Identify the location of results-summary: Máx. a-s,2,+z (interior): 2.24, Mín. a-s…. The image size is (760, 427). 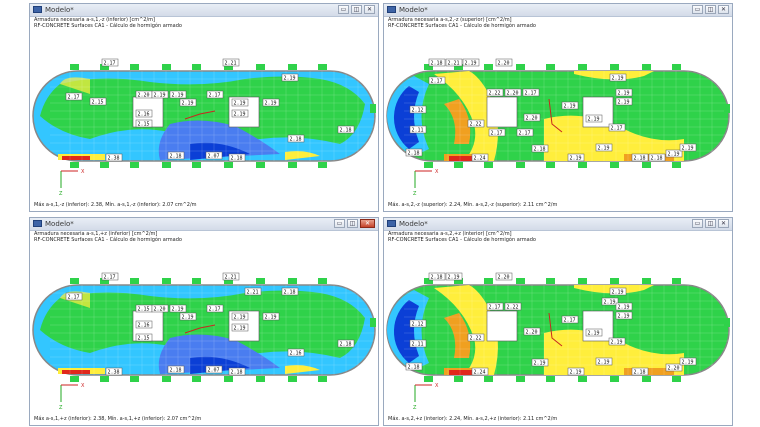
(473, 419).